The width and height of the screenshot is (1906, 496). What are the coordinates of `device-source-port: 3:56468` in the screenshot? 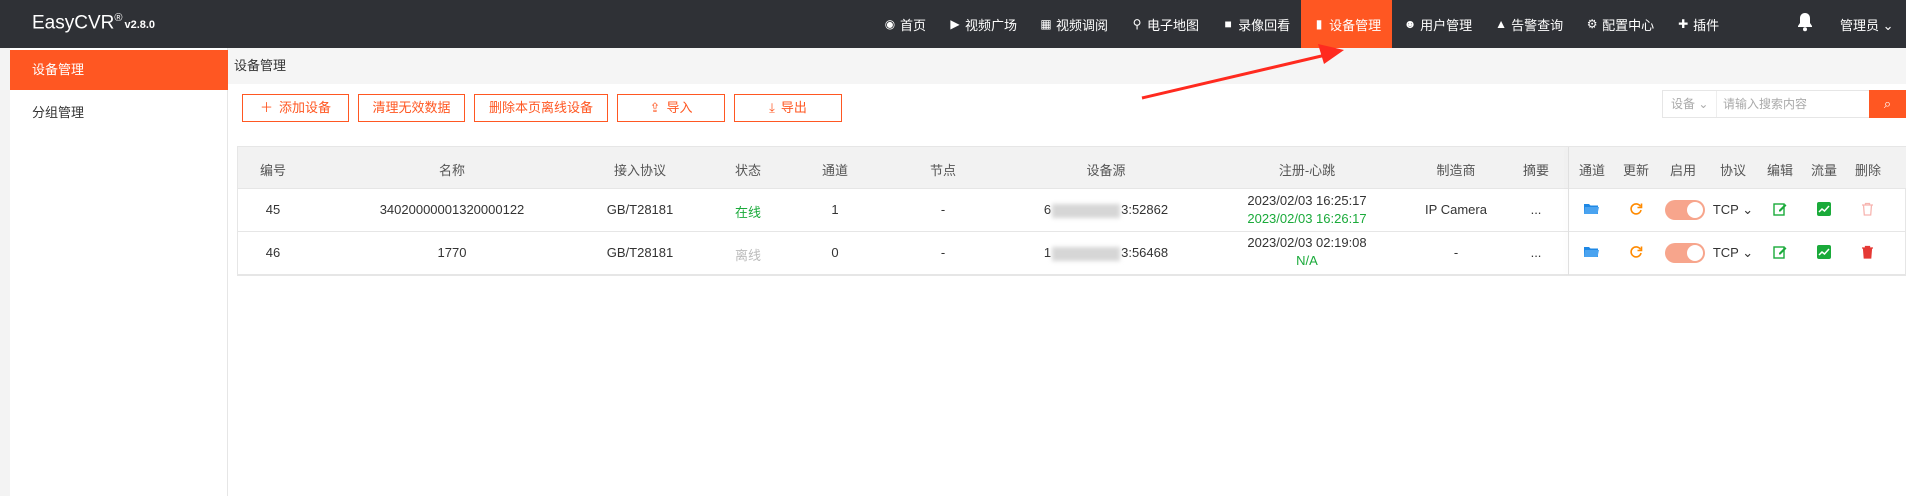 It's located at (1145, 252).